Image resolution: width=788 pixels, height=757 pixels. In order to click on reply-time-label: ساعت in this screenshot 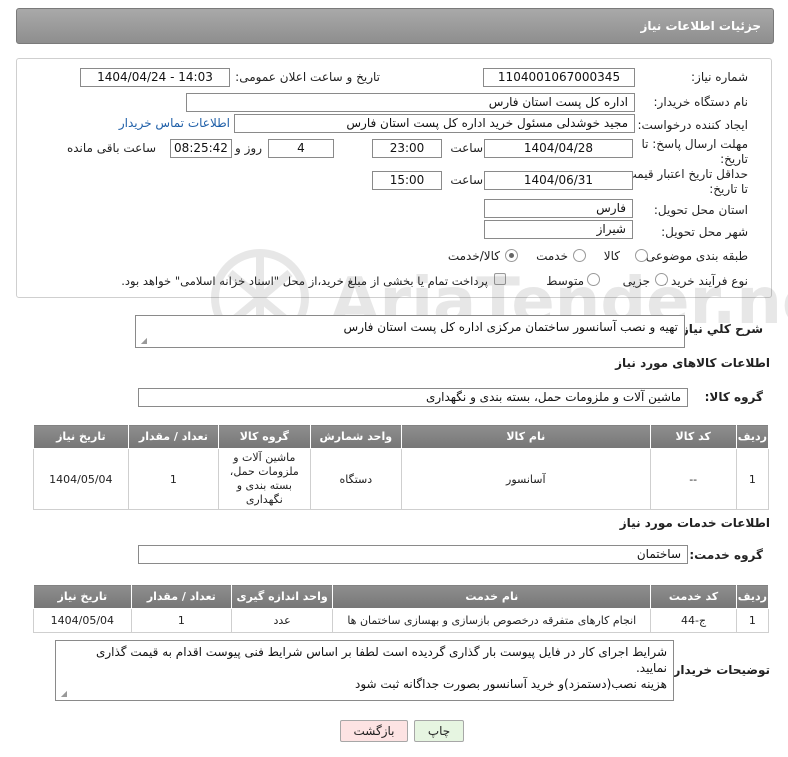, I will do `click(466, 148)`.